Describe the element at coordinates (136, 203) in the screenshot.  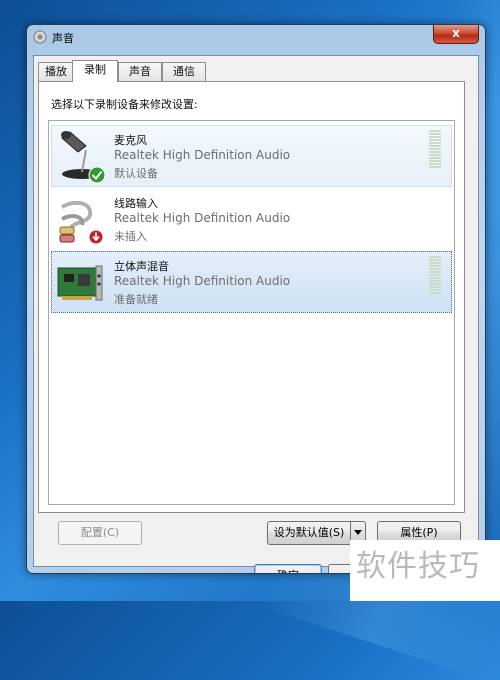
I see `device-name: 线路输入` at that location.